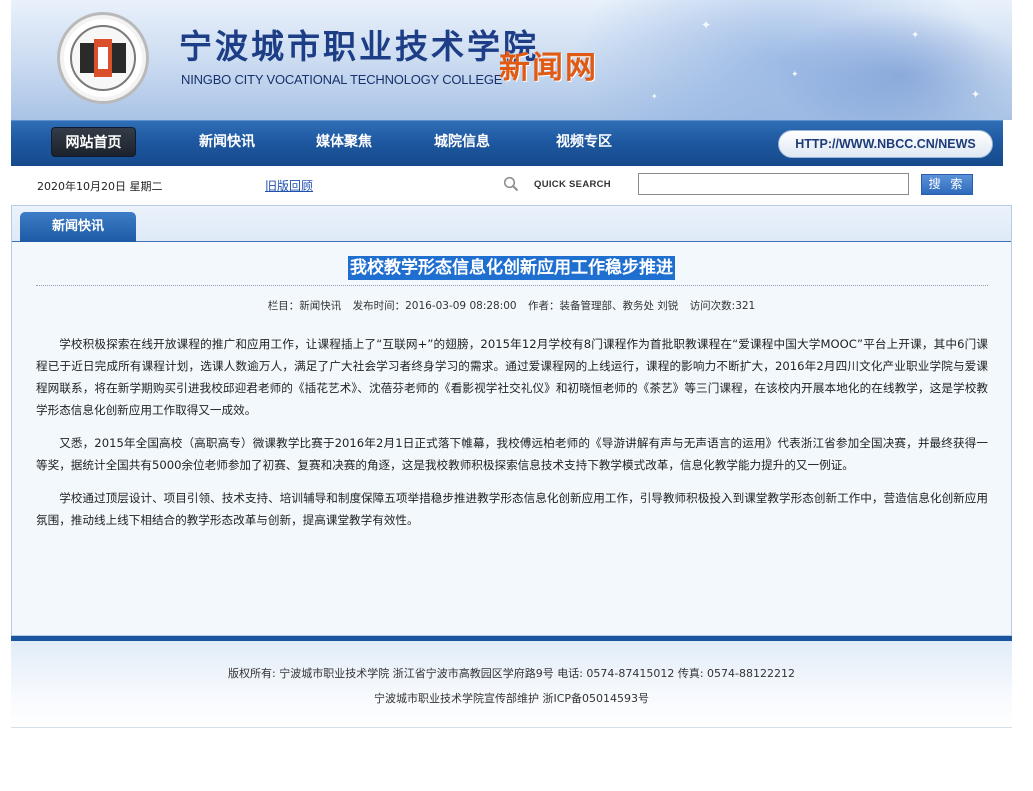 The width and height of the screenshot is (1033, 791). I want to click on nav-item-media: 媒体聚焦, so click(344, 142).